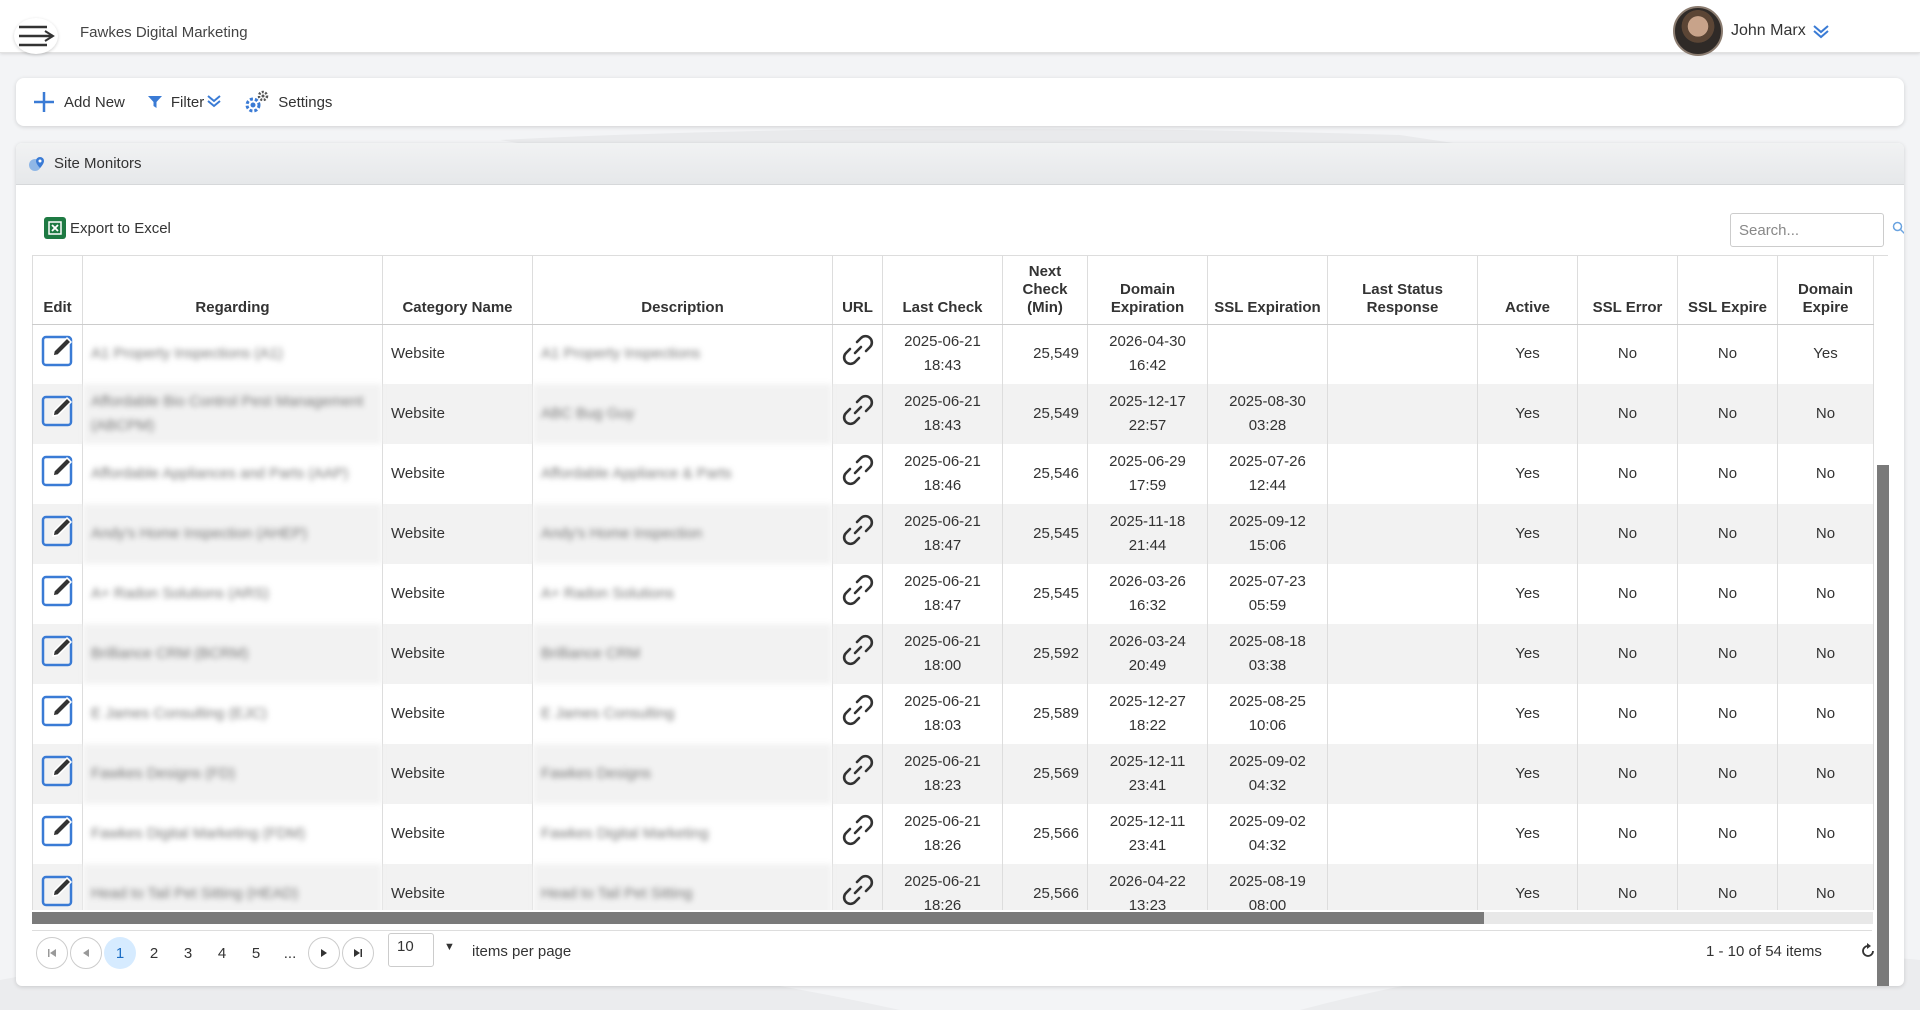 This screenshot has width=1920, height=1010. What do you see at coordinates (256, 953) in the screenshot?
I see `page-number: 5` at bounding box center [256, 953].